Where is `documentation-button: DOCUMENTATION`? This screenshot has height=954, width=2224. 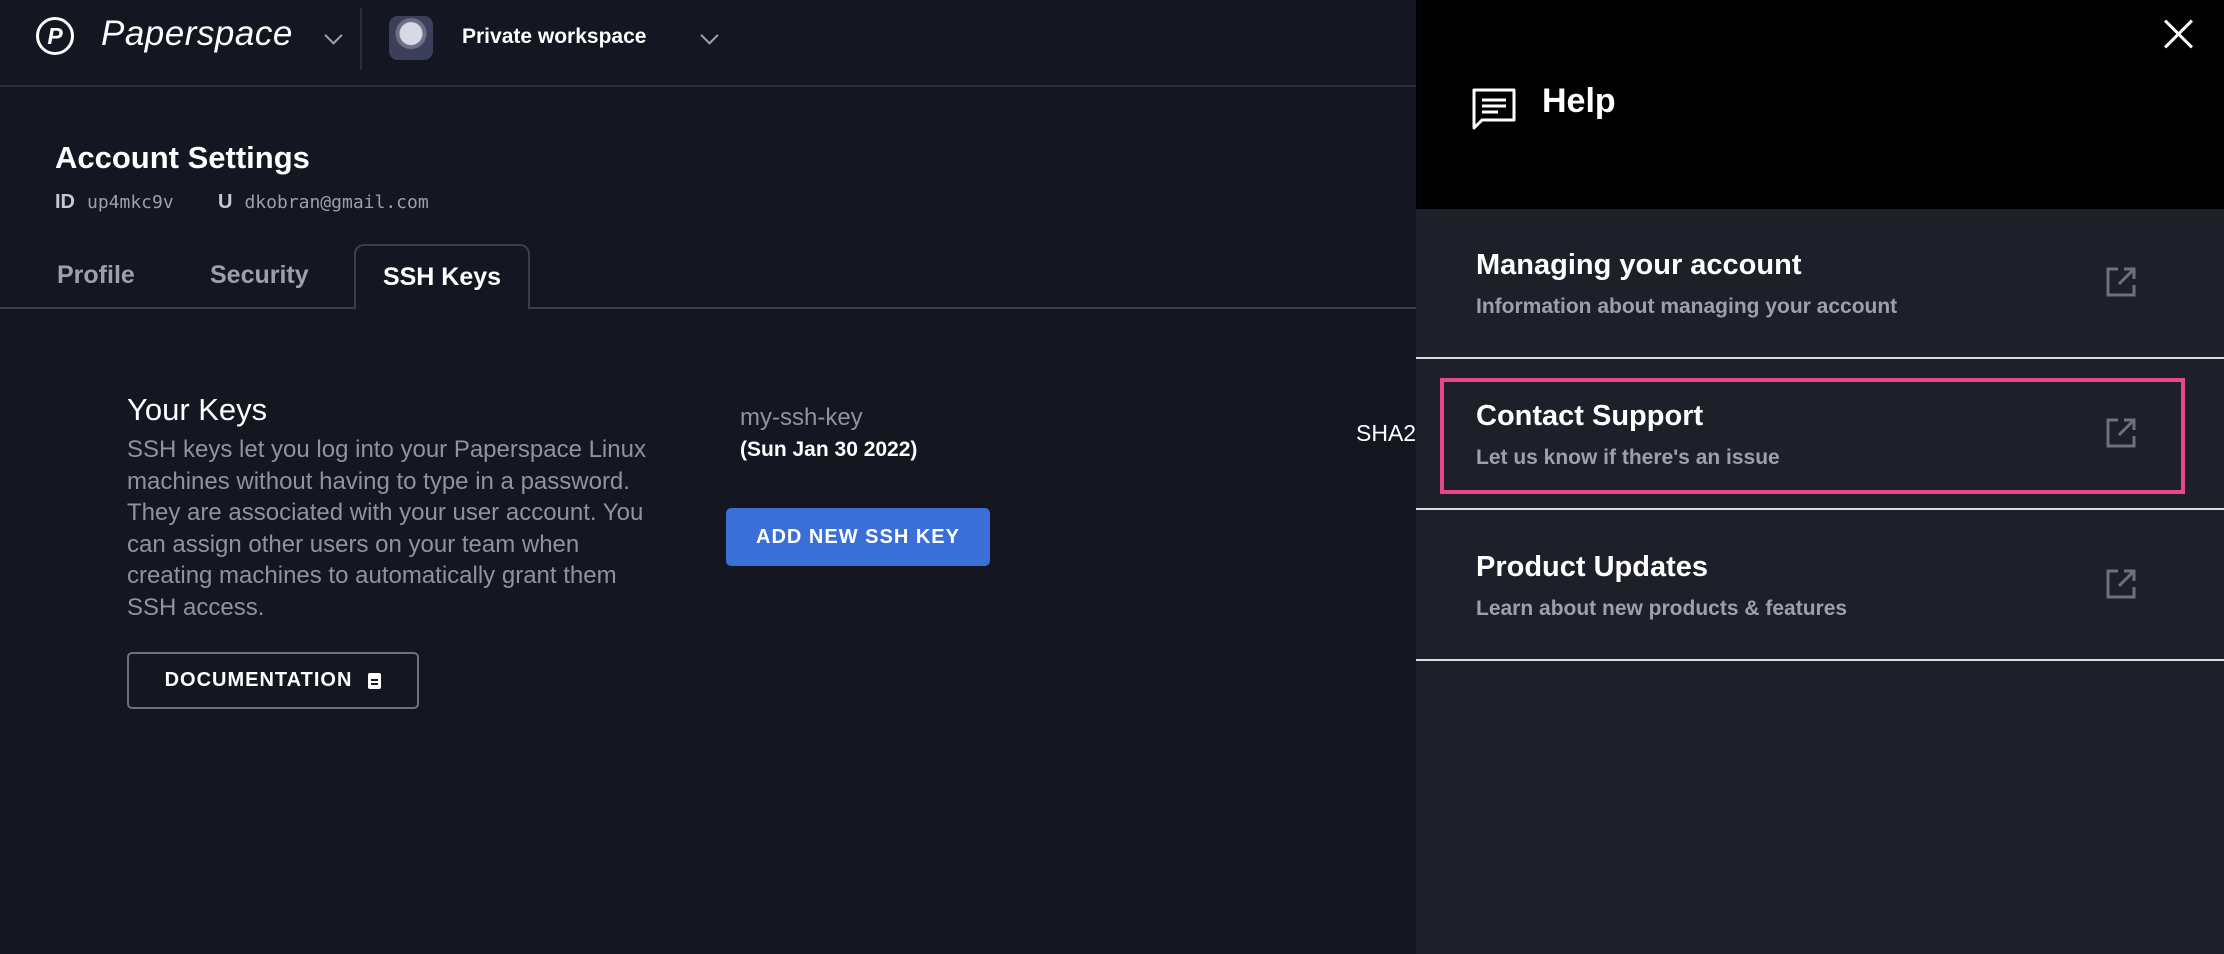 documentation-button: DOCUMENTATION is located at coordinates (273, 680).